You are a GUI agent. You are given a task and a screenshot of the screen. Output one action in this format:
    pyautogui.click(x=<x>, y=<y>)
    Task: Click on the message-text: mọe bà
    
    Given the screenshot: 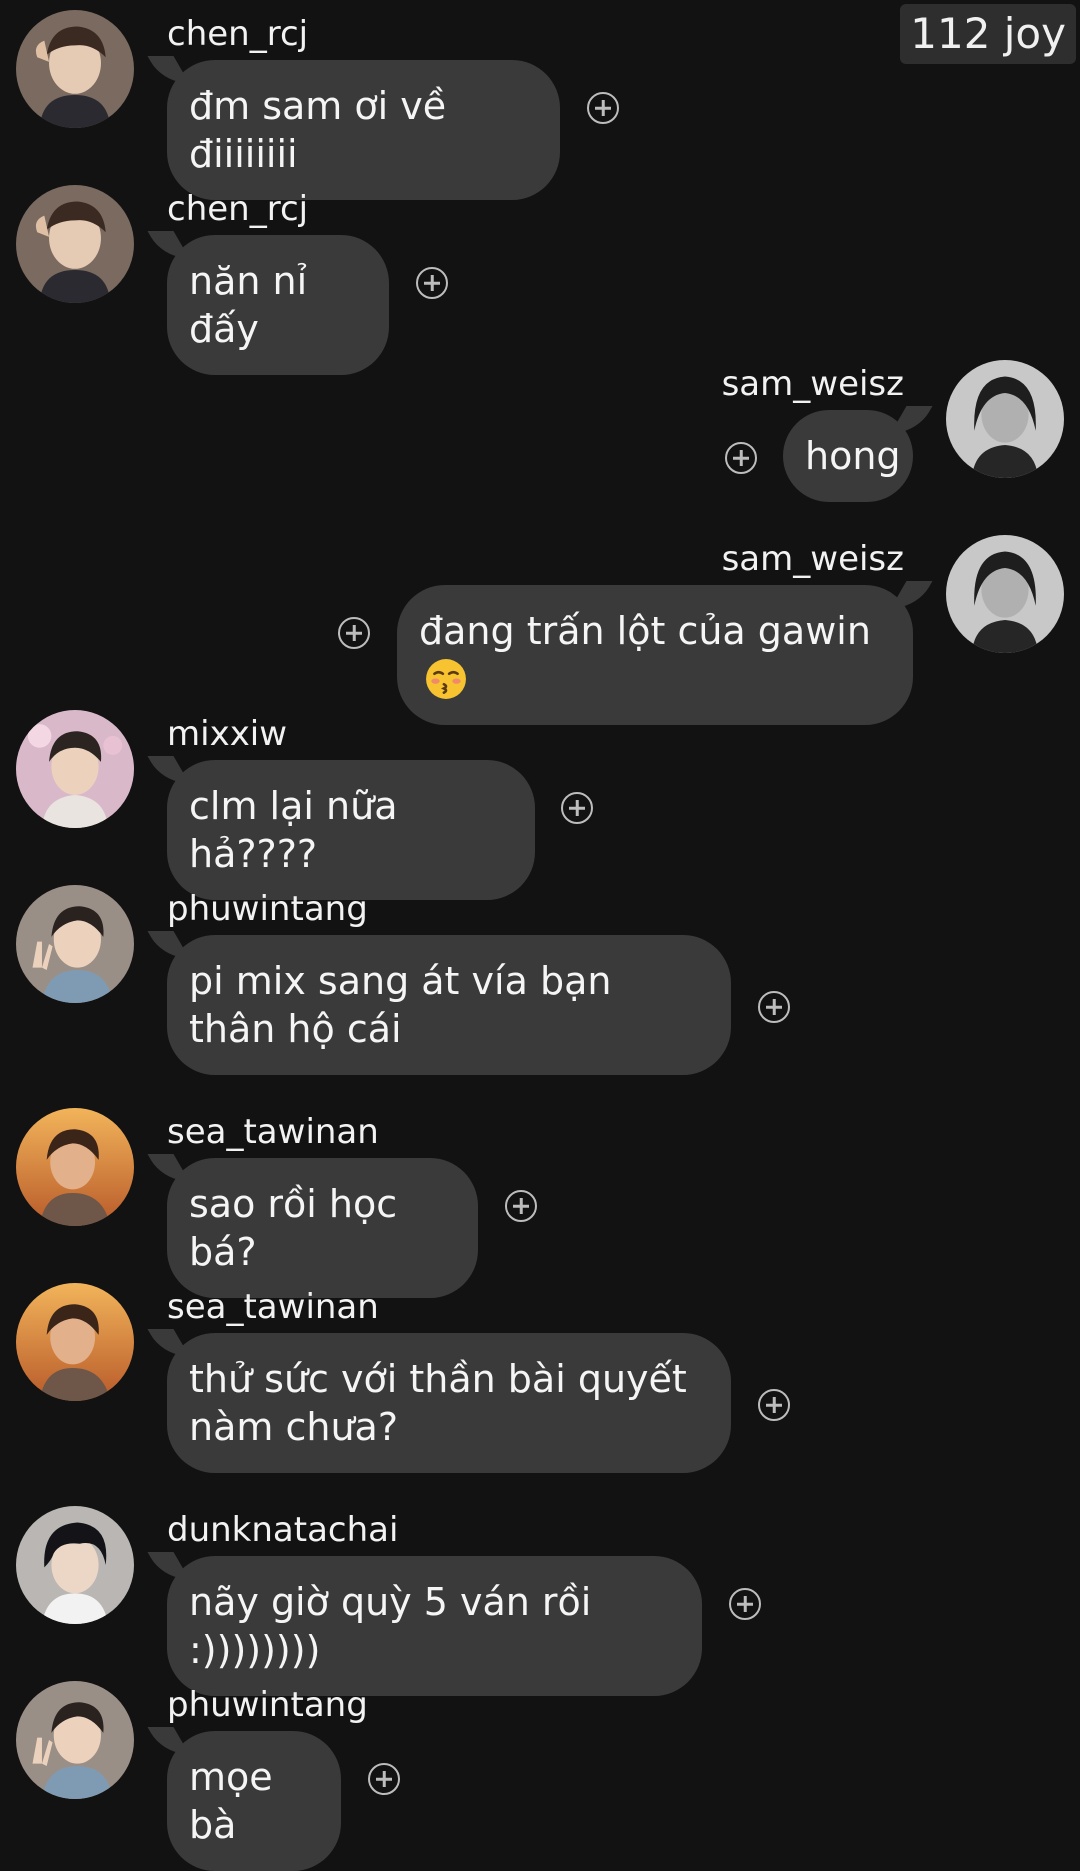 What is the action you would take?
    pyautogui.click(x=231, y=1801)
    